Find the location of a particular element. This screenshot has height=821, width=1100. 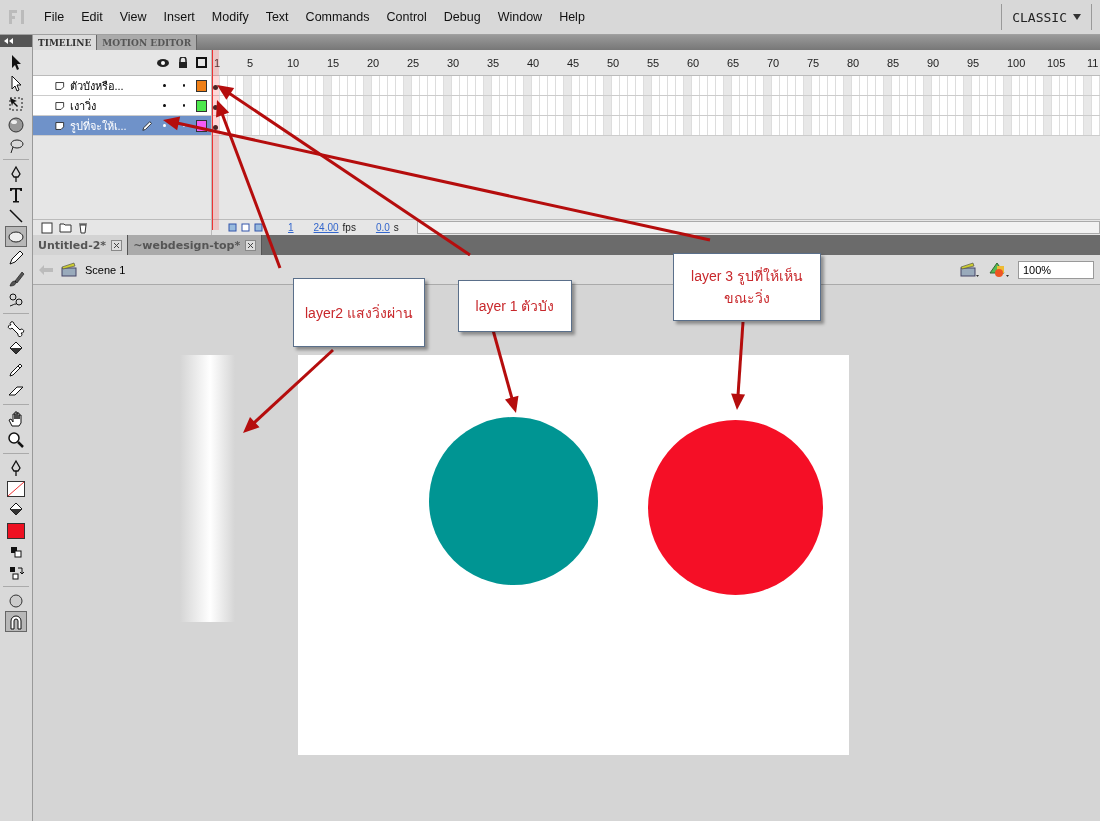

outline-icon is located at coordinates (201, 62).